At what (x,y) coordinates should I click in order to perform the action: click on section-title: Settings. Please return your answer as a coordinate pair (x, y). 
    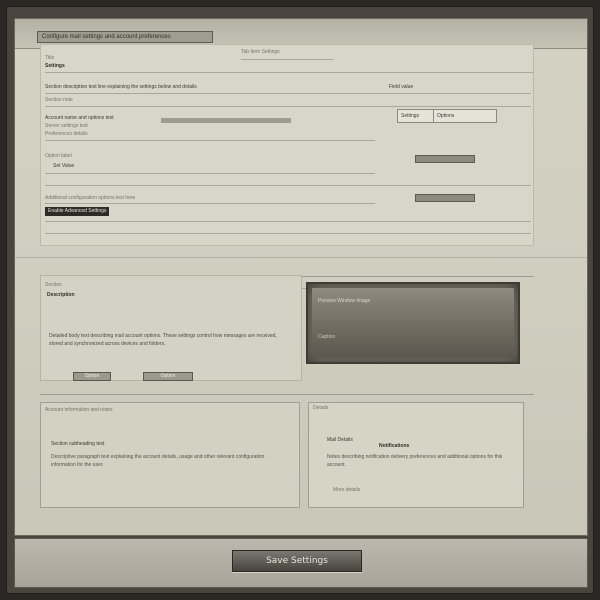
    Looking at the image, I should click on (55, 66).